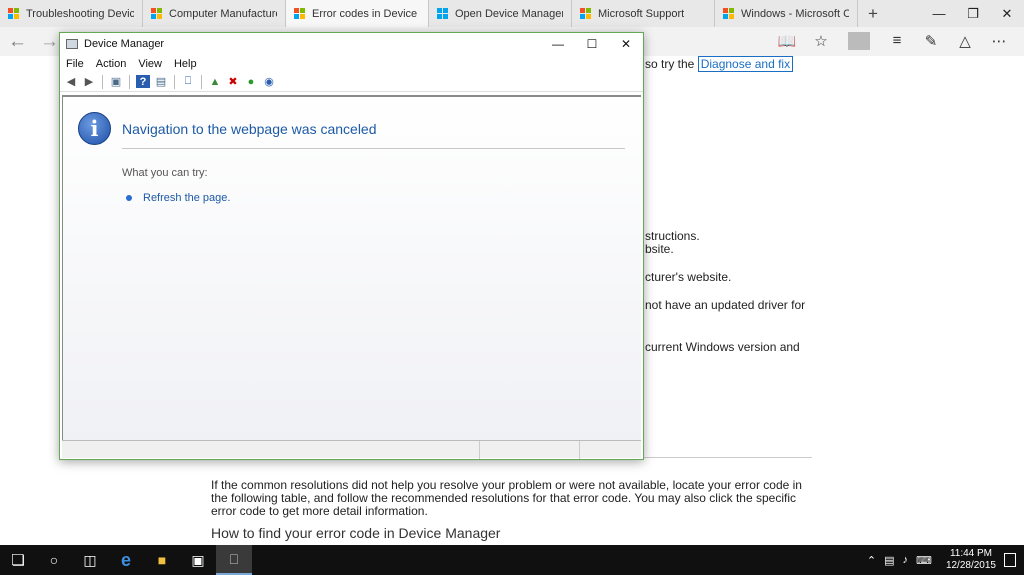 This screenshot has width=1024, height=575. Describe the element at coordinates (17, 42) in the screenshot. I see `back-arrow-icon: ←` at that location.